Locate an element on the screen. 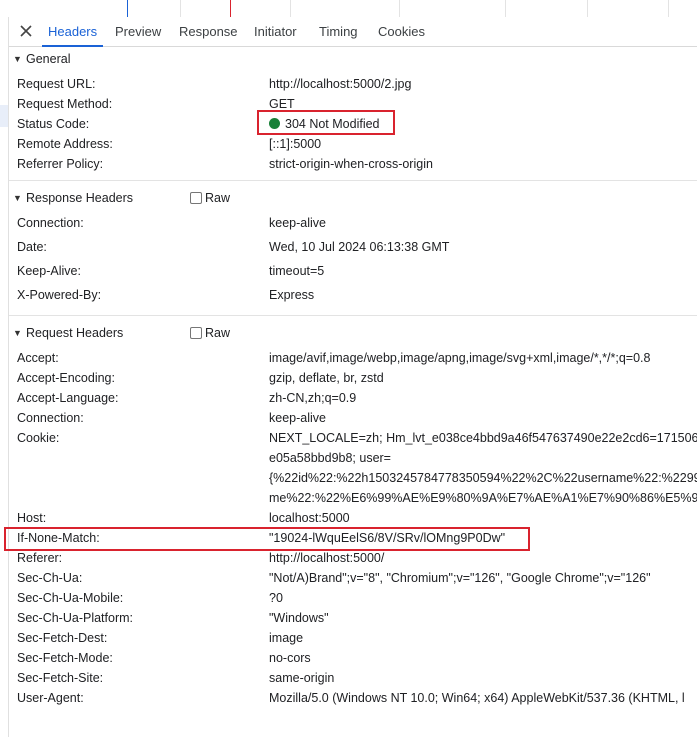  header-value: image is located at coordinates (286, 638).